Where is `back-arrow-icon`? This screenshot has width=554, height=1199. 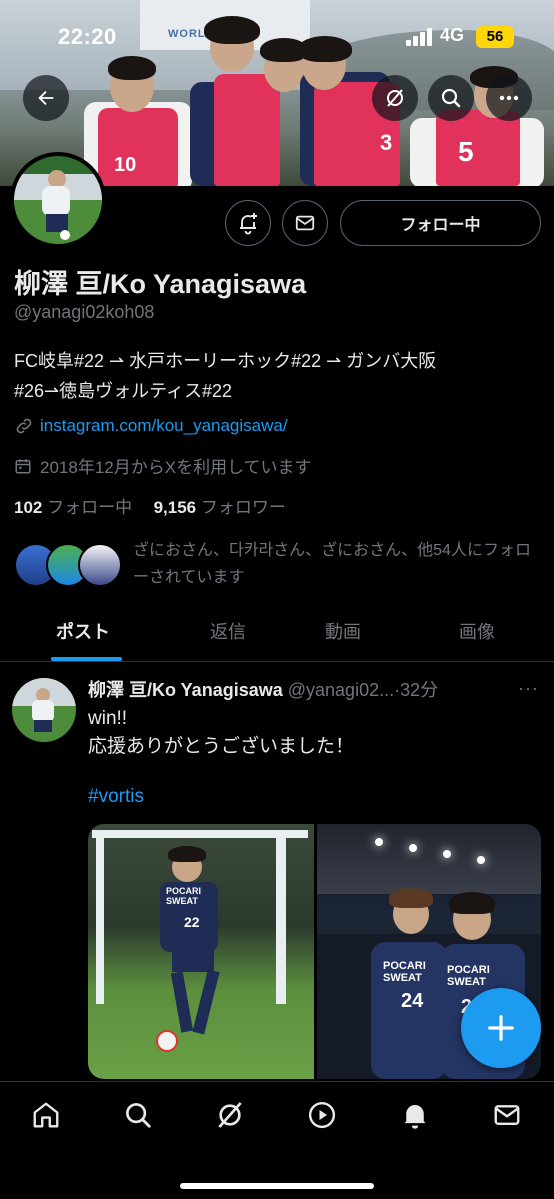
back-arrow-icon is located at coordinates (46, 98).